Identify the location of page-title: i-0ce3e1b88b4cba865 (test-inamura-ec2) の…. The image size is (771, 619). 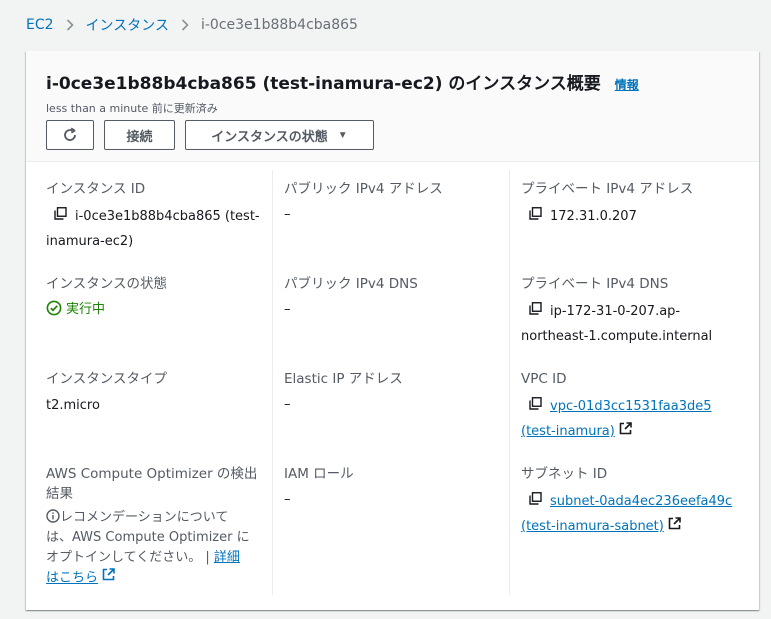
(323, 84).